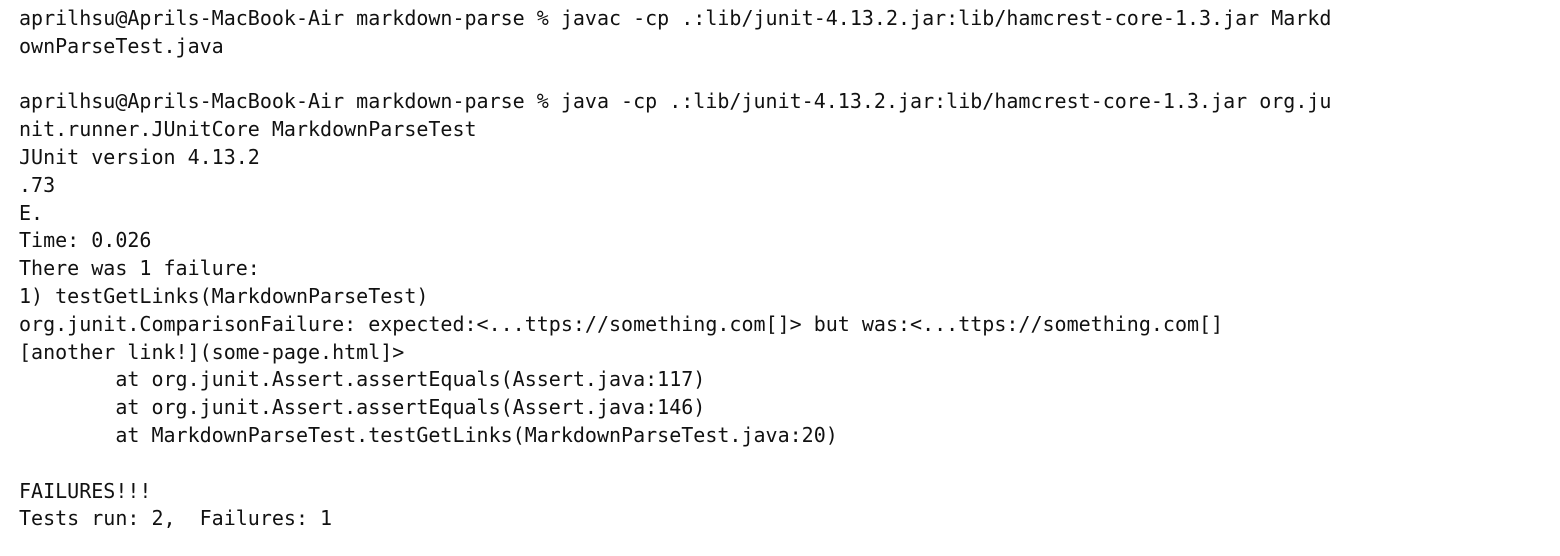  I want to click on terminal-line: ownParseTest.java, so click(121, 45).